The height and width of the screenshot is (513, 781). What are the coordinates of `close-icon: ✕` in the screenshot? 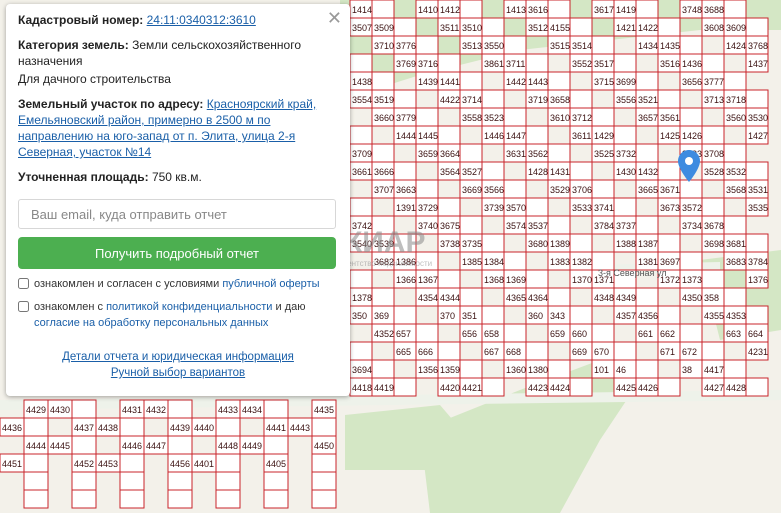 It's located at (334, 18).